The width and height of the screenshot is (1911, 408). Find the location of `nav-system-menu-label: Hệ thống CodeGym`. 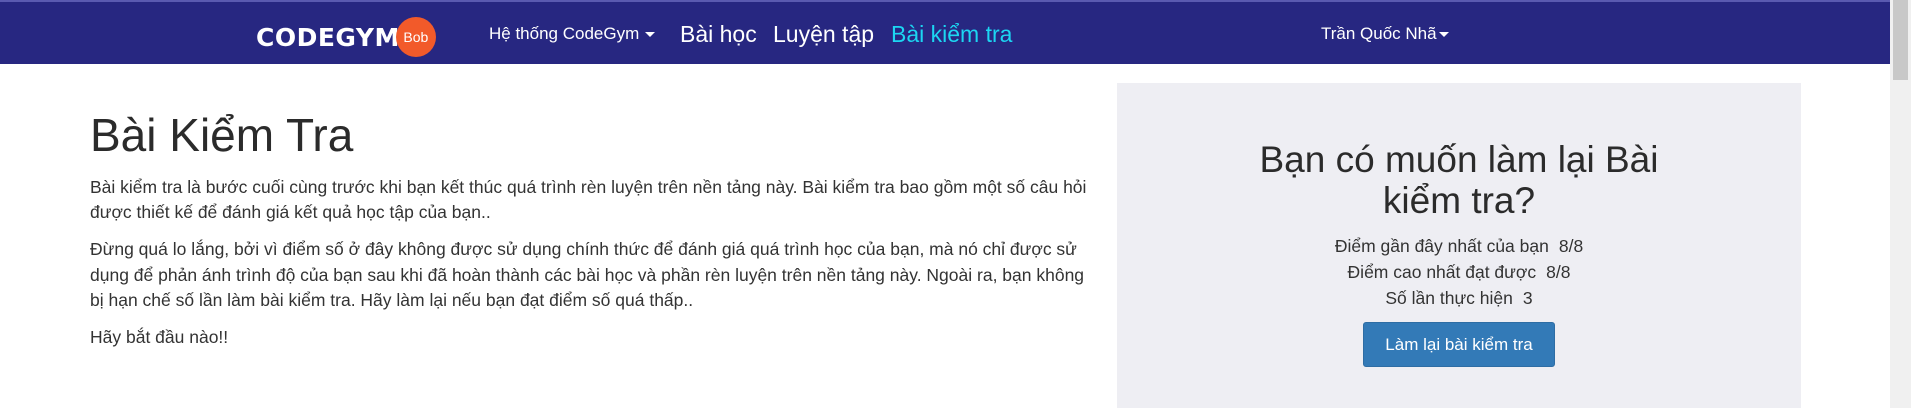

nav-system-menu-label: Hệ thống CodeGym is located at coordinates (564, 33).